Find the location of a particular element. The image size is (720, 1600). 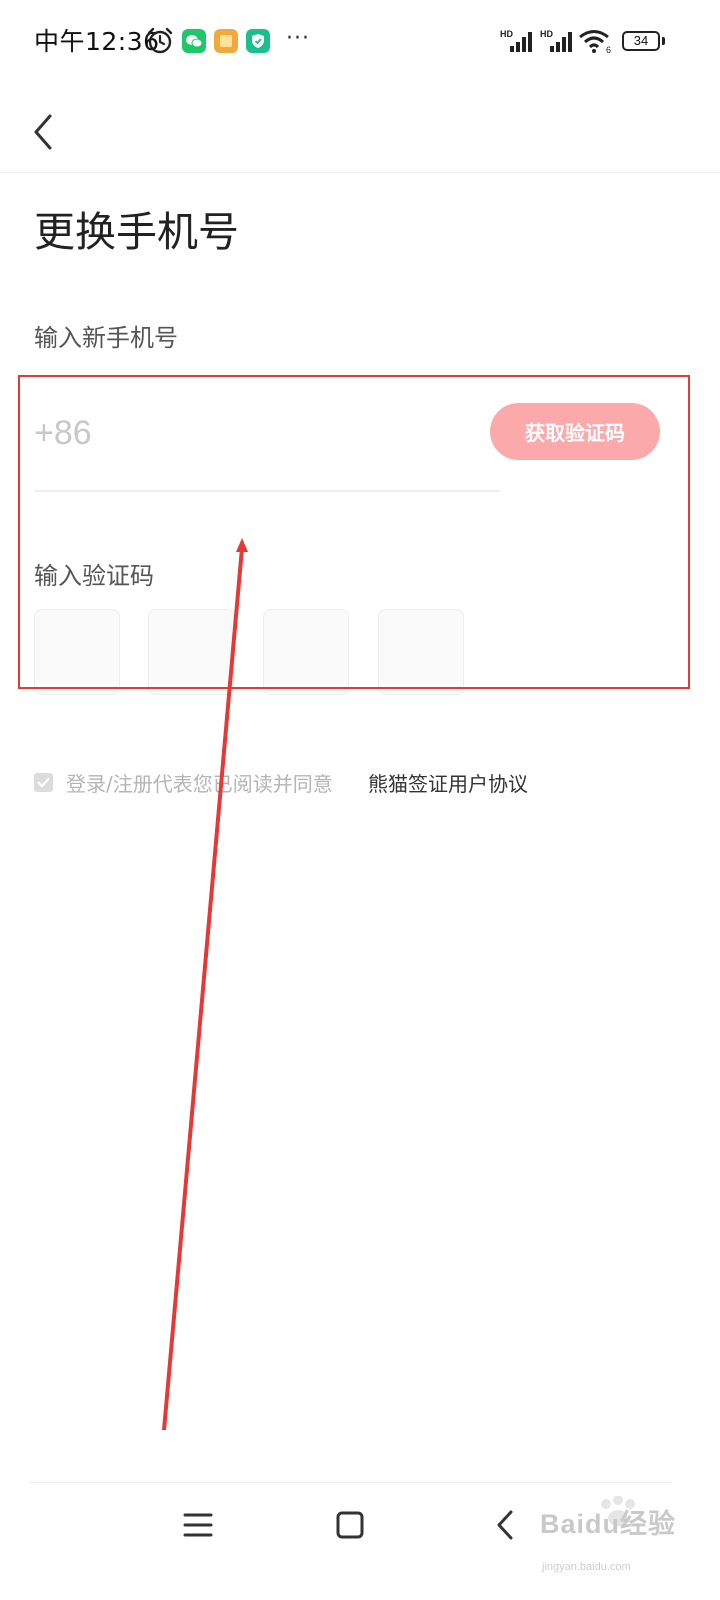

menu-icon is located at coordinates (198, 1525).